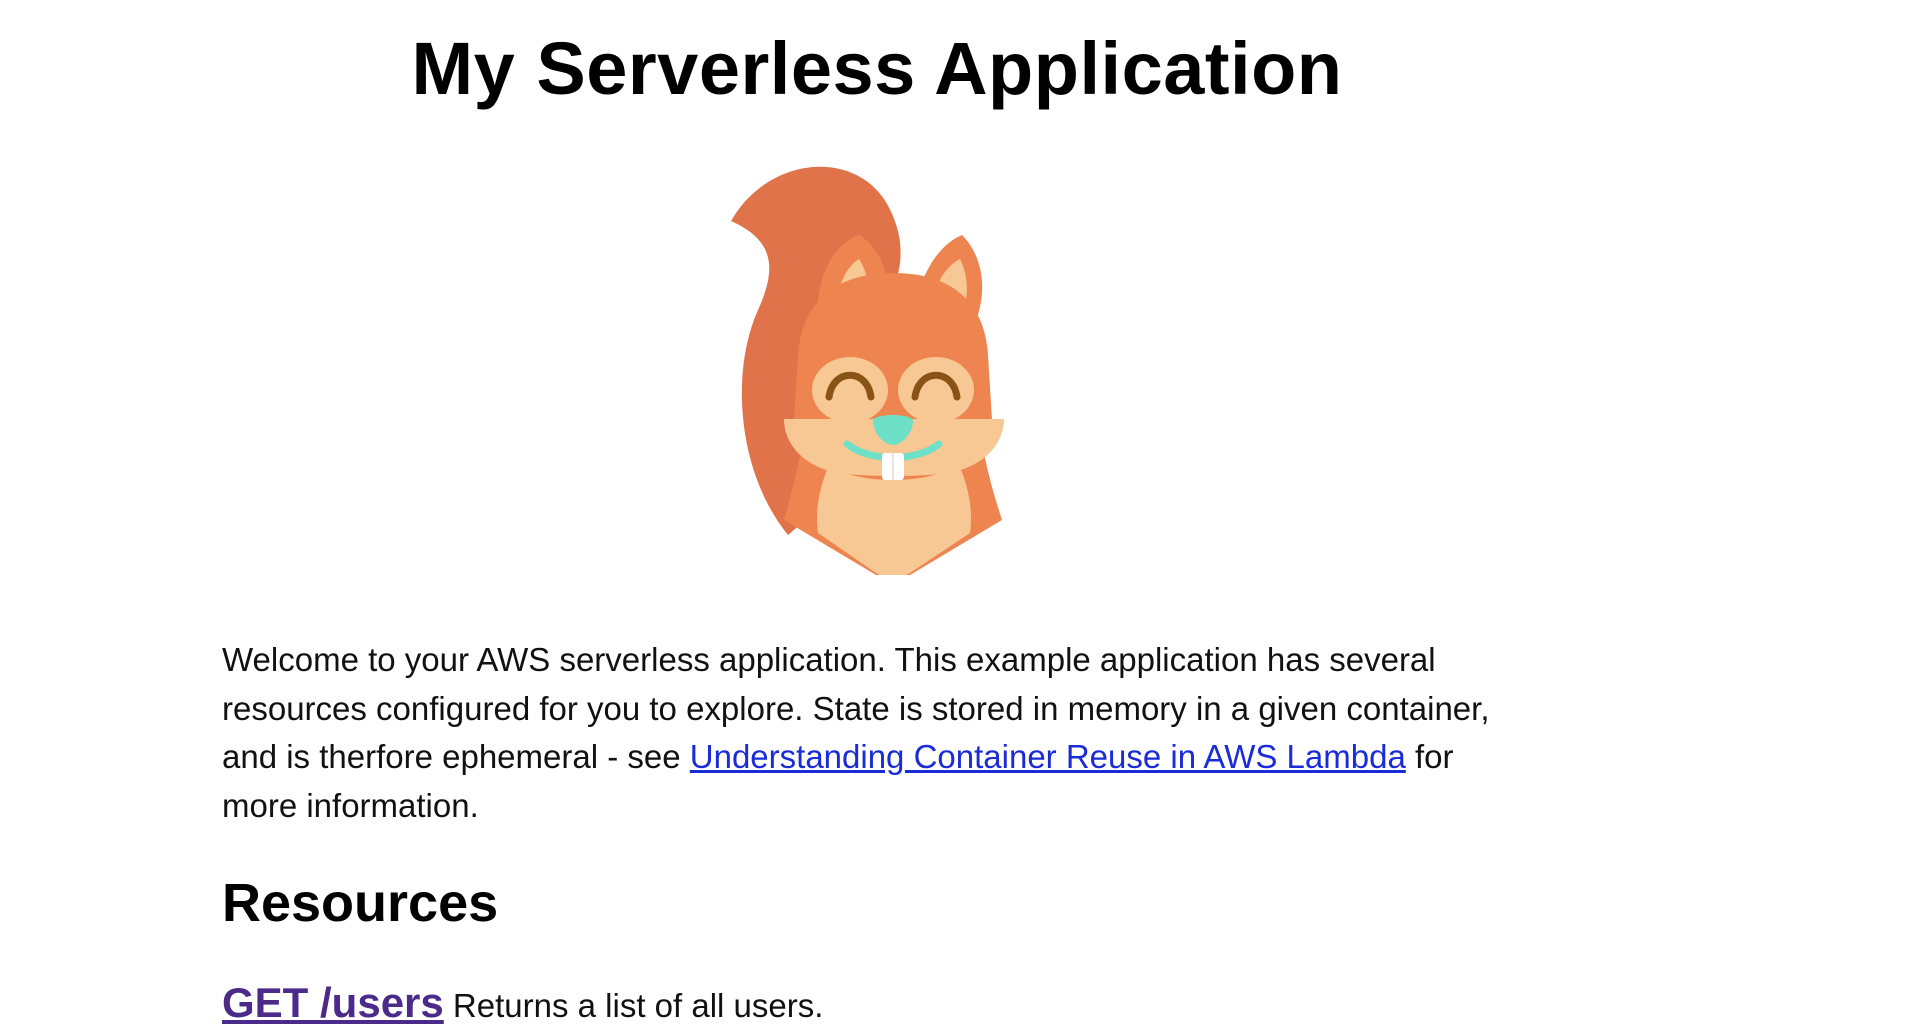 Image resolution: width=1908 pixels, height=1036 pixels. I want to click on get-users-description: Returns a list of all users., so click(633, 1005).